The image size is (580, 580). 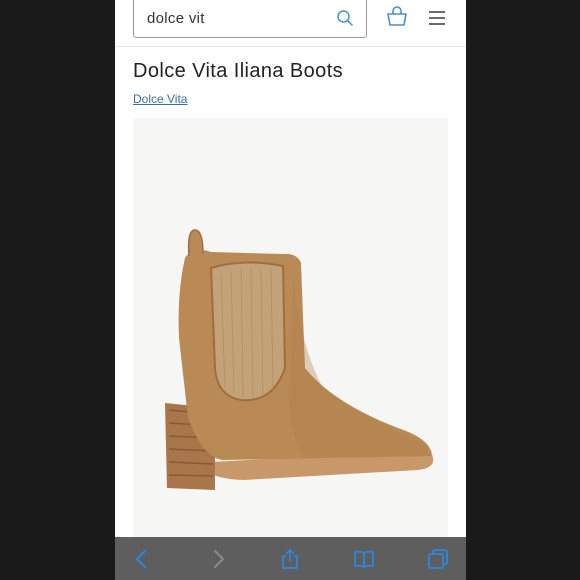 What do you see at coordinates (438, 559) in the screenshot?
I see `tabs-icon` at bounding box center [438, 559].